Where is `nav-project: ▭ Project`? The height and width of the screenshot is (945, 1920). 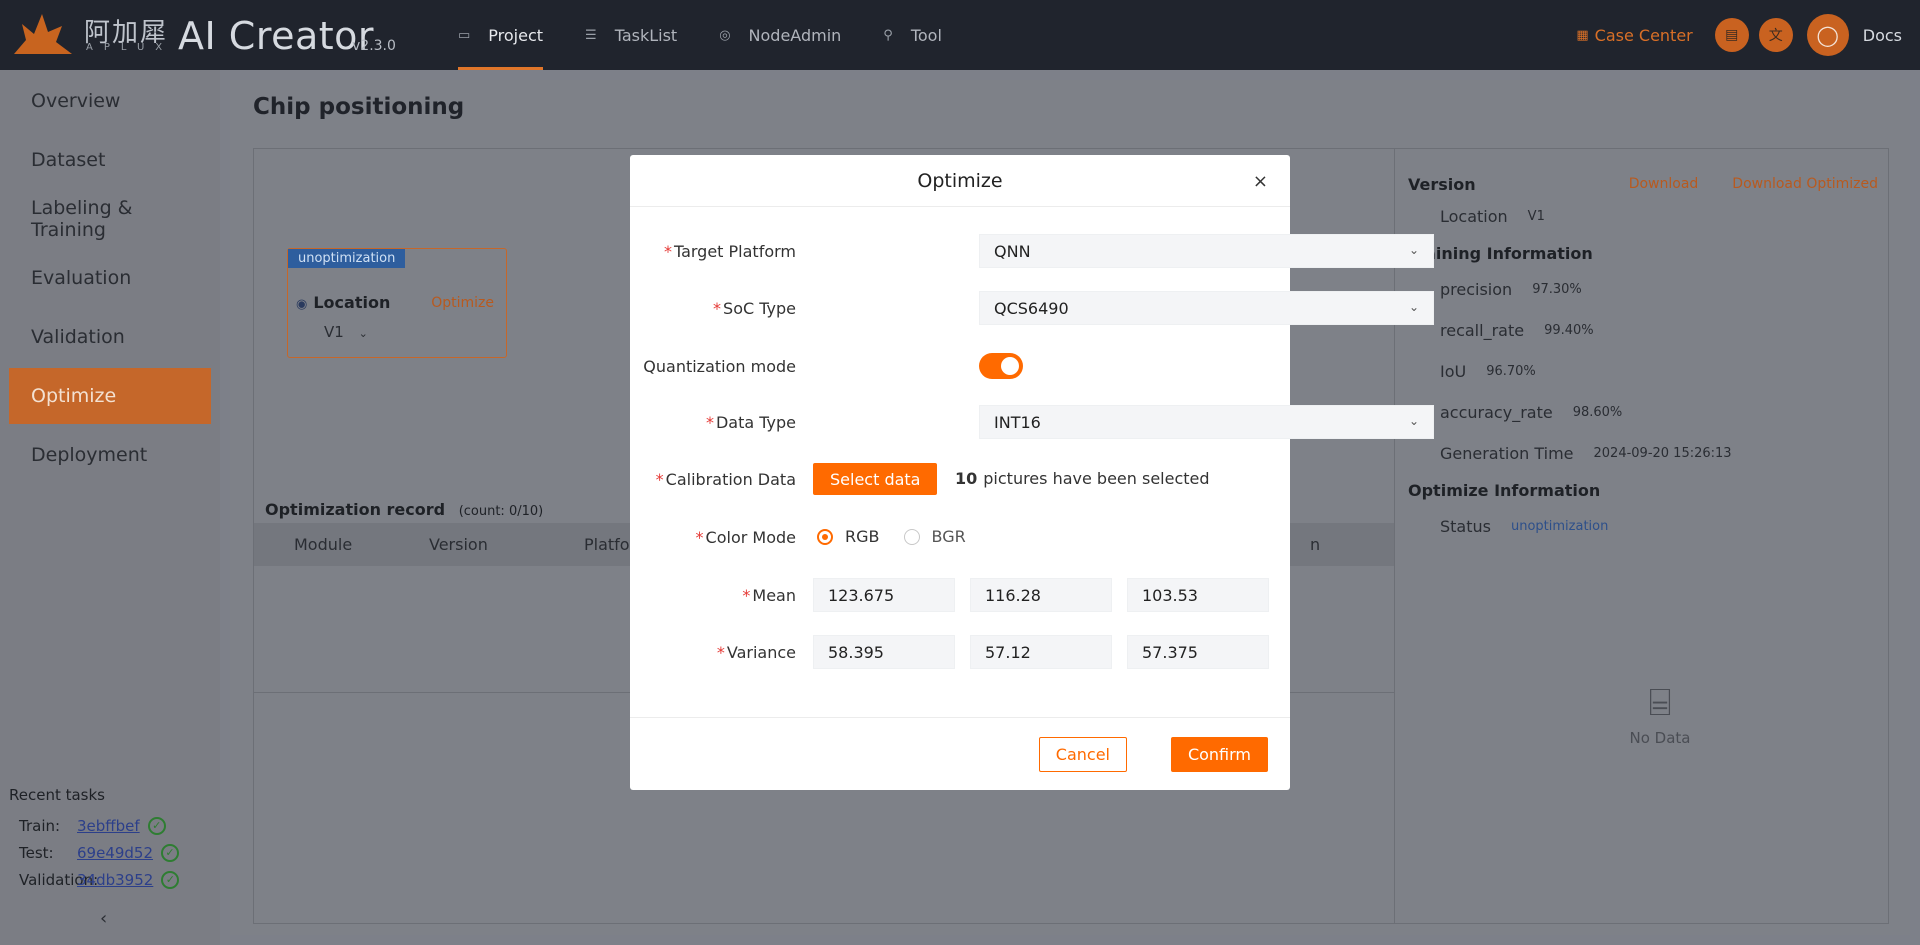 nav-project: ▭ Project is located at coordinates (501, 35).